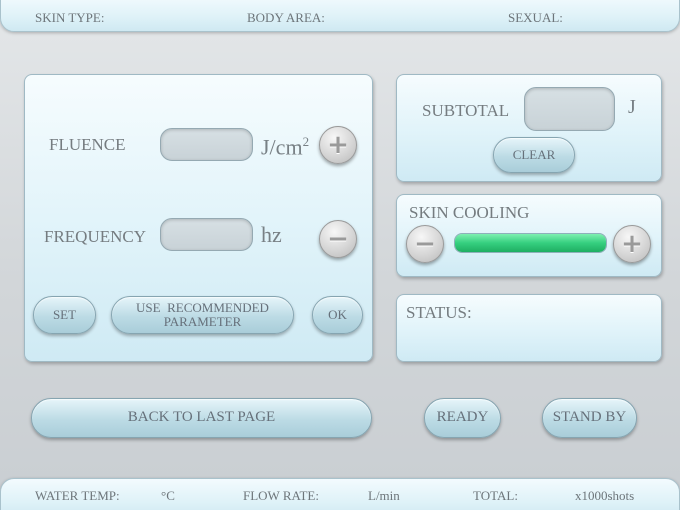  I want to click on fluence-field, so click(206, 144).